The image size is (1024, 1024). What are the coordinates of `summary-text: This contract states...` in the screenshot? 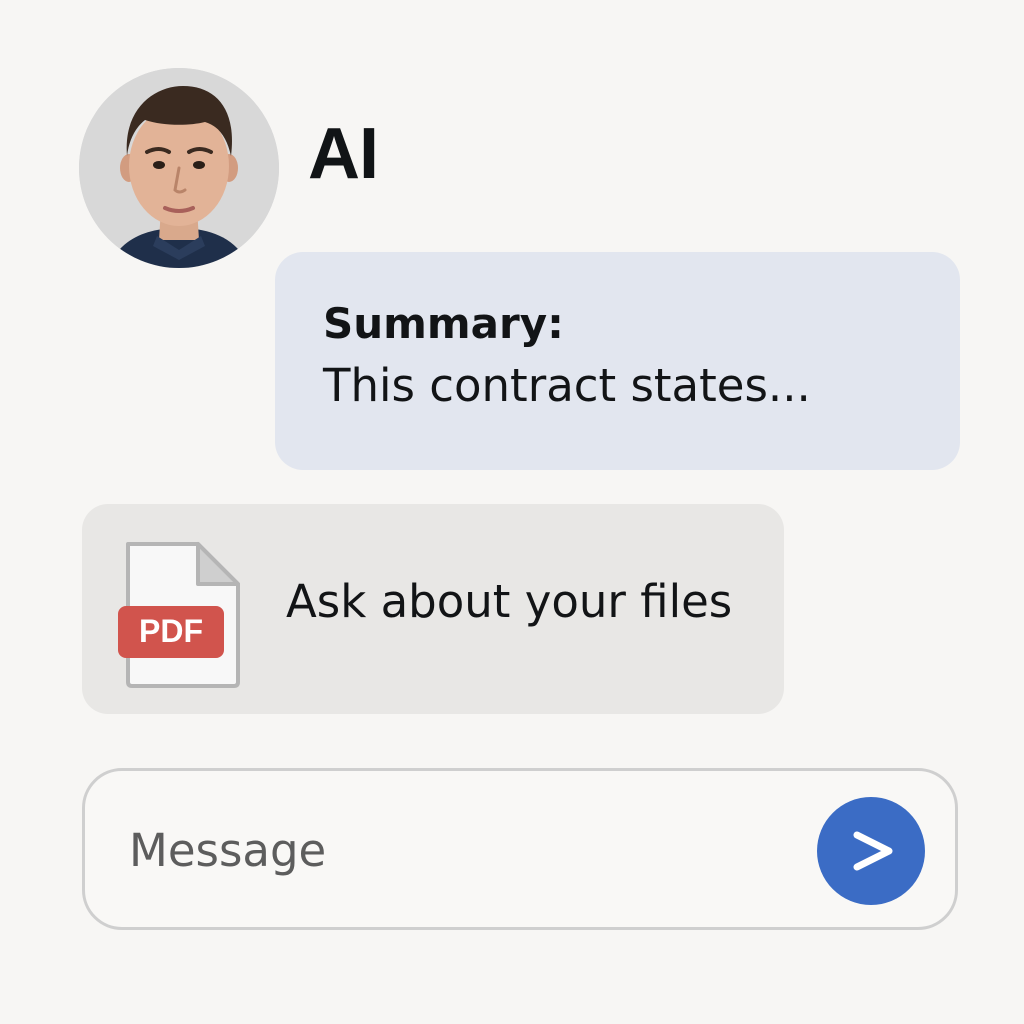 It's located at (567, 385).